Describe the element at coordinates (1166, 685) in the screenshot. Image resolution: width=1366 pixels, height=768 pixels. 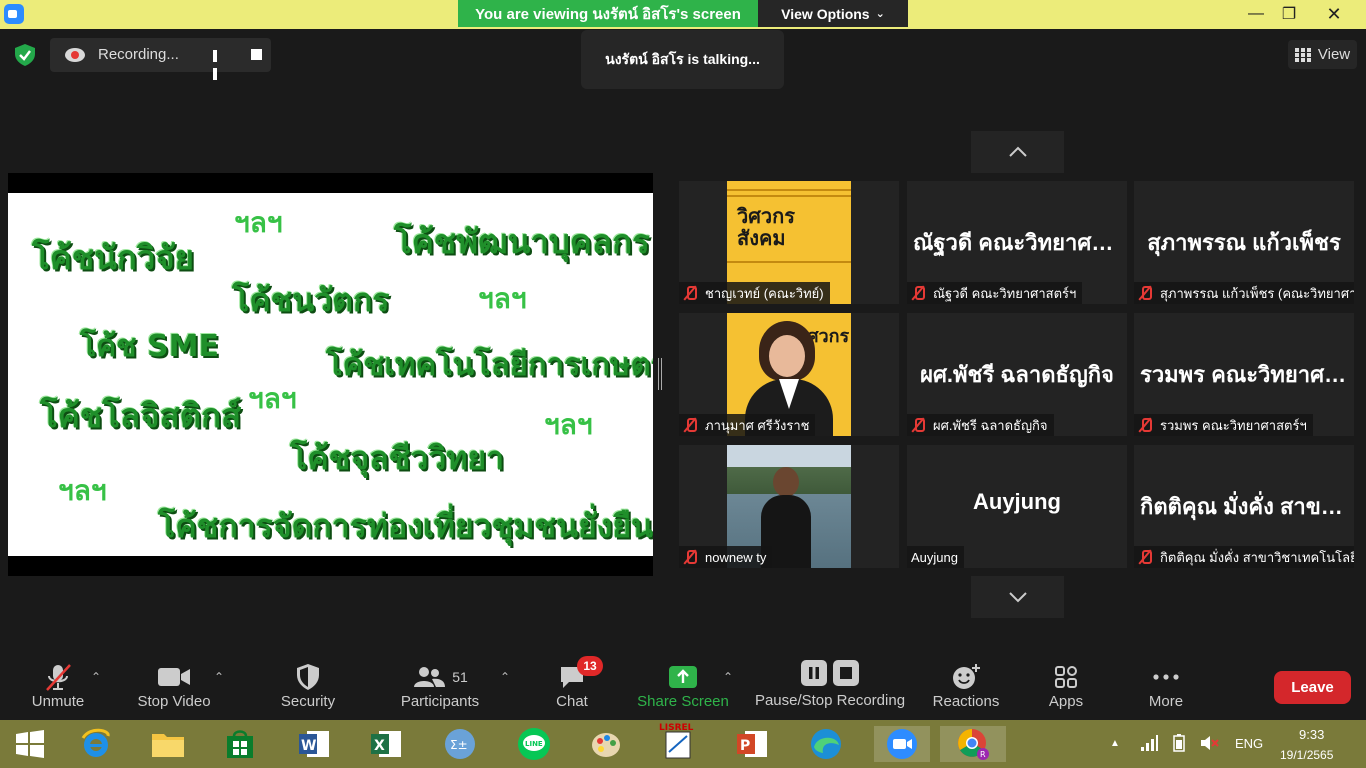
I see `more-button: More` at that location.